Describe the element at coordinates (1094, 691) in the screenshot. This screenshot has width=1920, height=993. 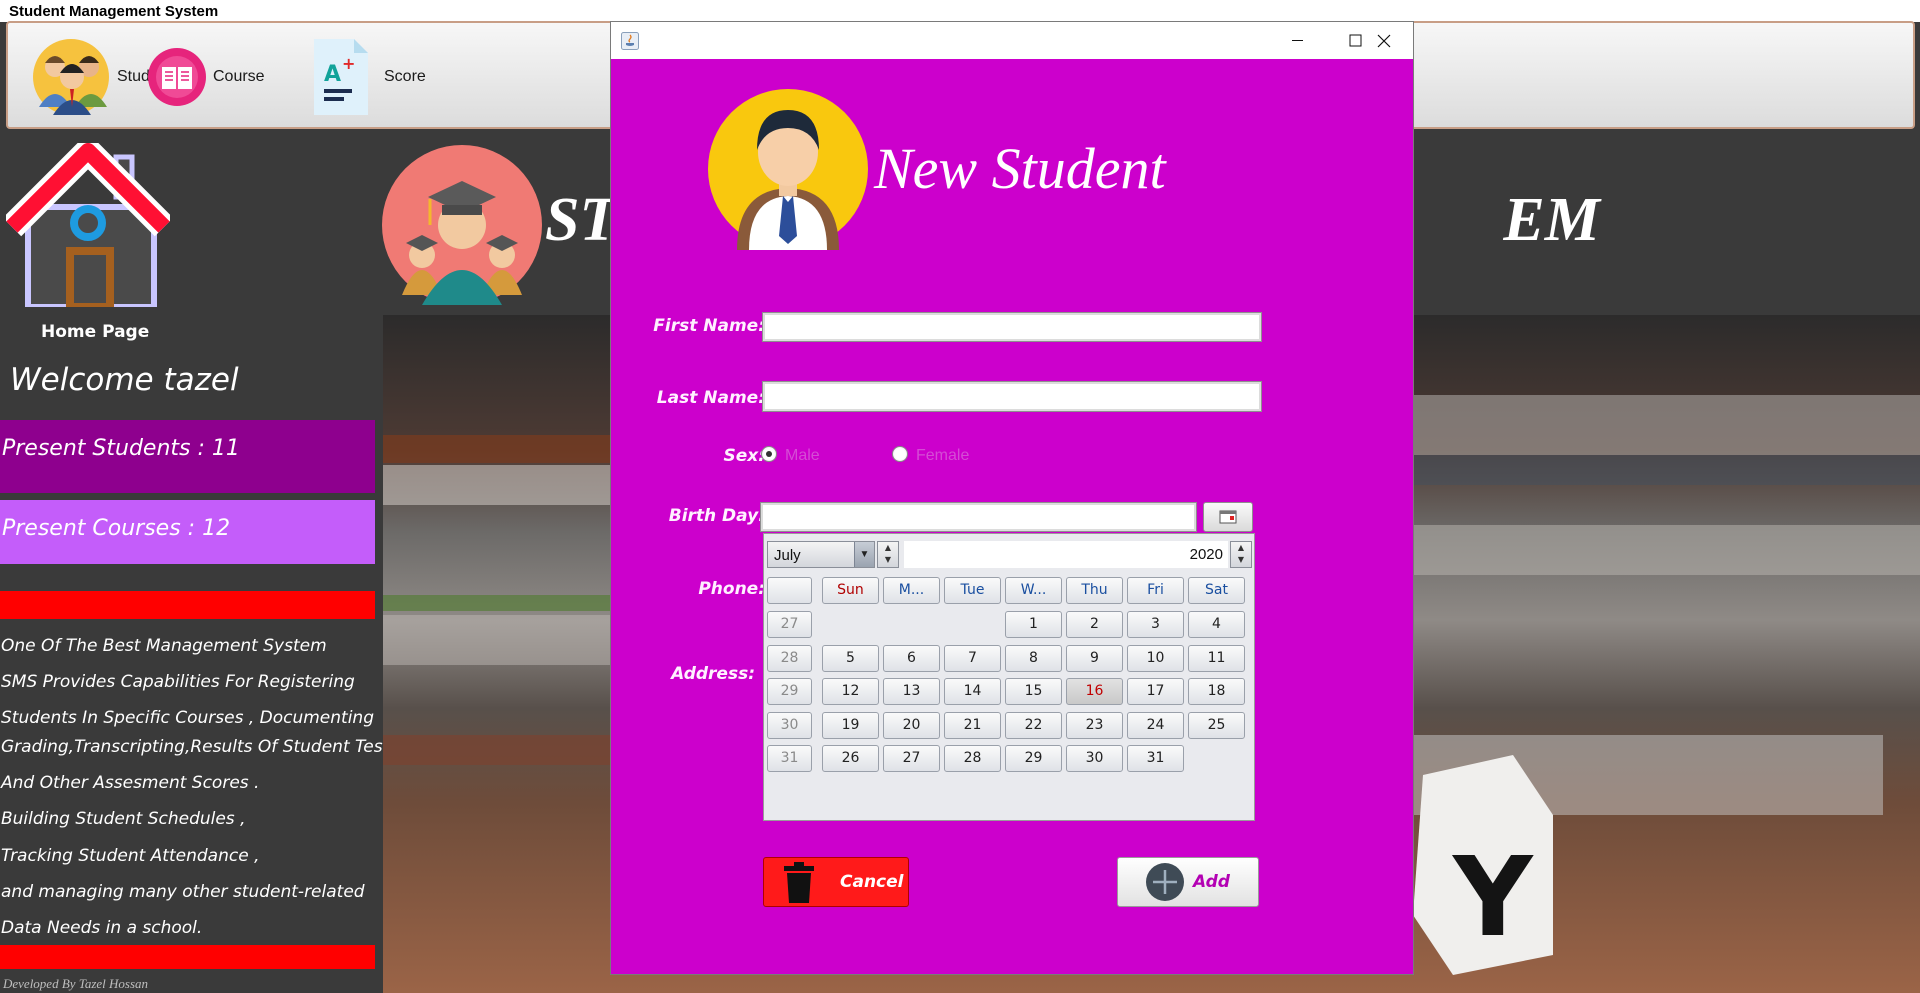
I see `calendar-day-today: 16` at that location.